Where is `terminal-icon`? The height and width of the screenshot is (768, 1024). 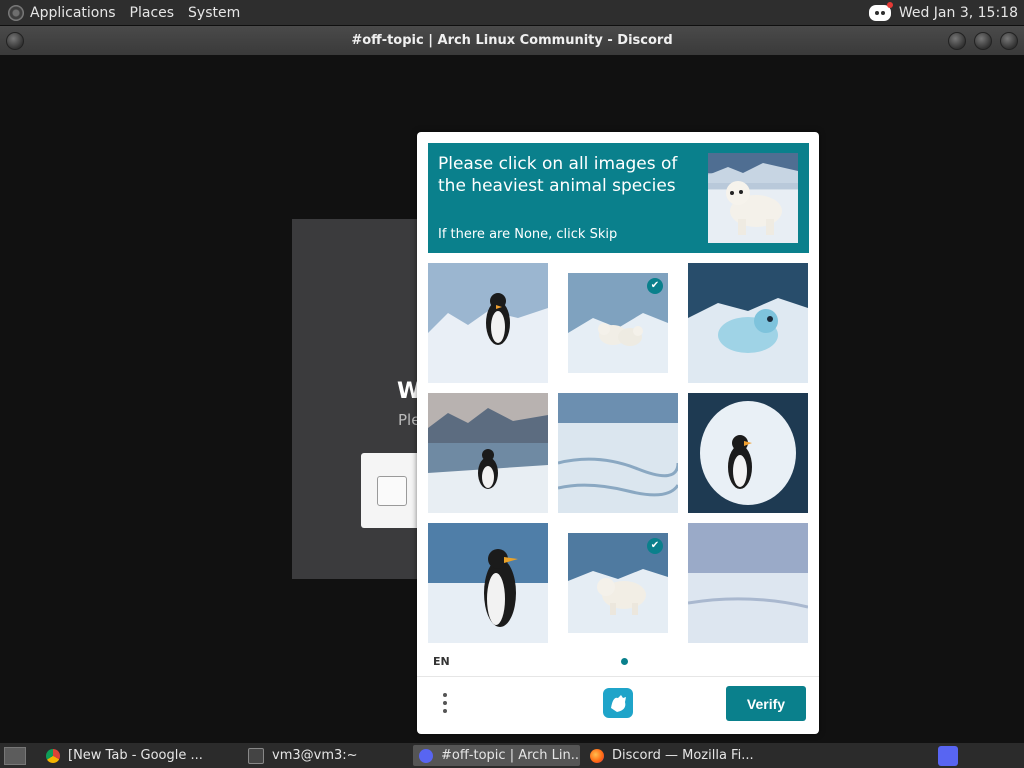
terminal-icon is located at coordinates (256, 755).